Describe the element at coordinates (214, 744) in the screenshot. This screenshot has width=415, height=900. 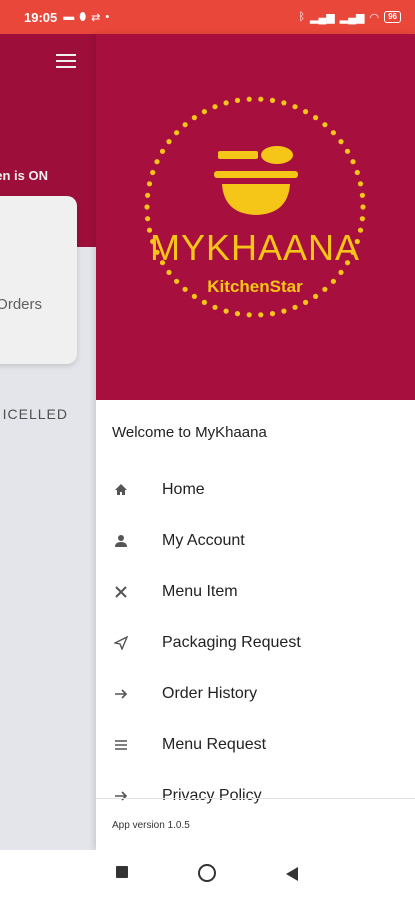
I see `menu-item-label: Menu Request` at that location.